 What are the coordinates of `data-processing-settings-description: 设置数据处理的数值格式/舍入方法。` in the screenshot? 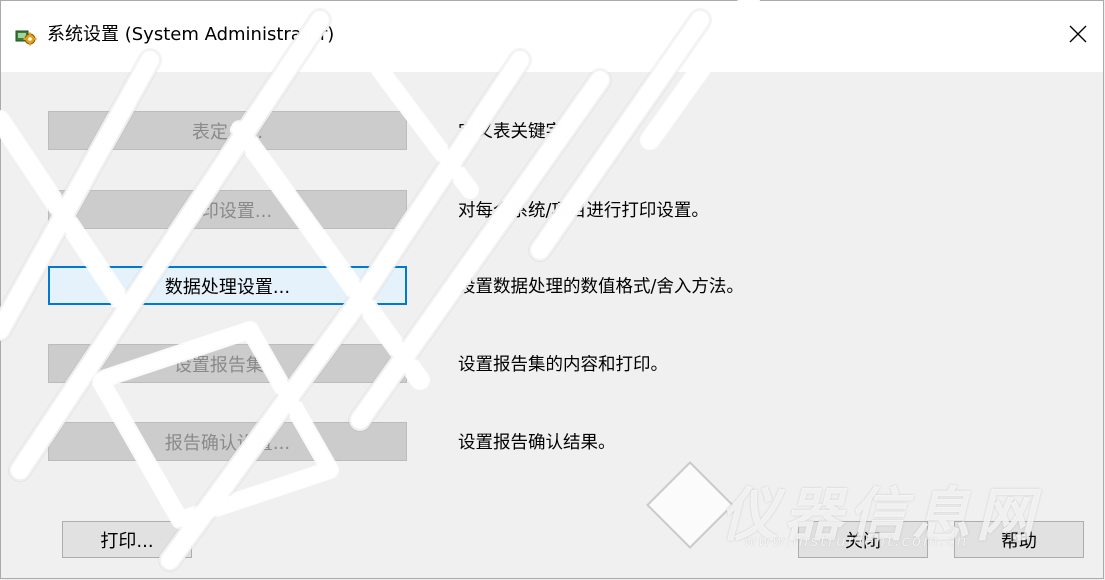 It's located at (601, 287).